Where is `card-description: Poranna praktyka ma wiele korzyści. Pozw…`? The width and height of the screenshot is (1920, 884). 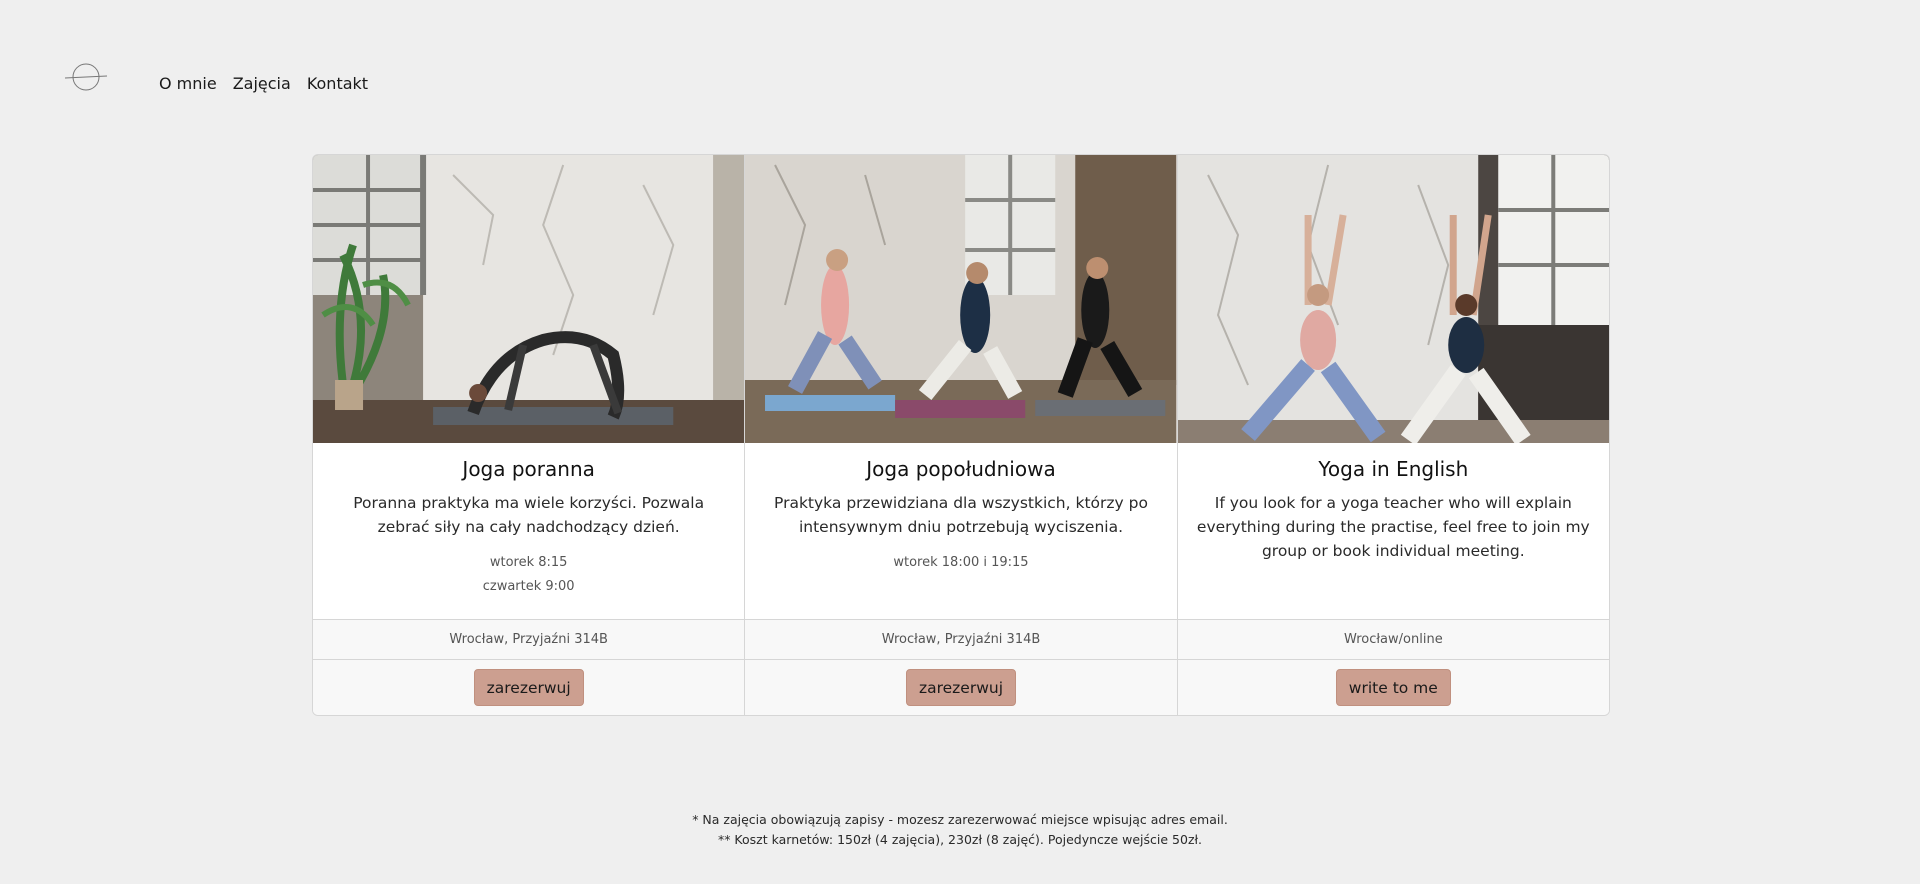 card-description: Poranna praktyka ma wiele korzyści. Pozw… is located at coordinates (529, 515).